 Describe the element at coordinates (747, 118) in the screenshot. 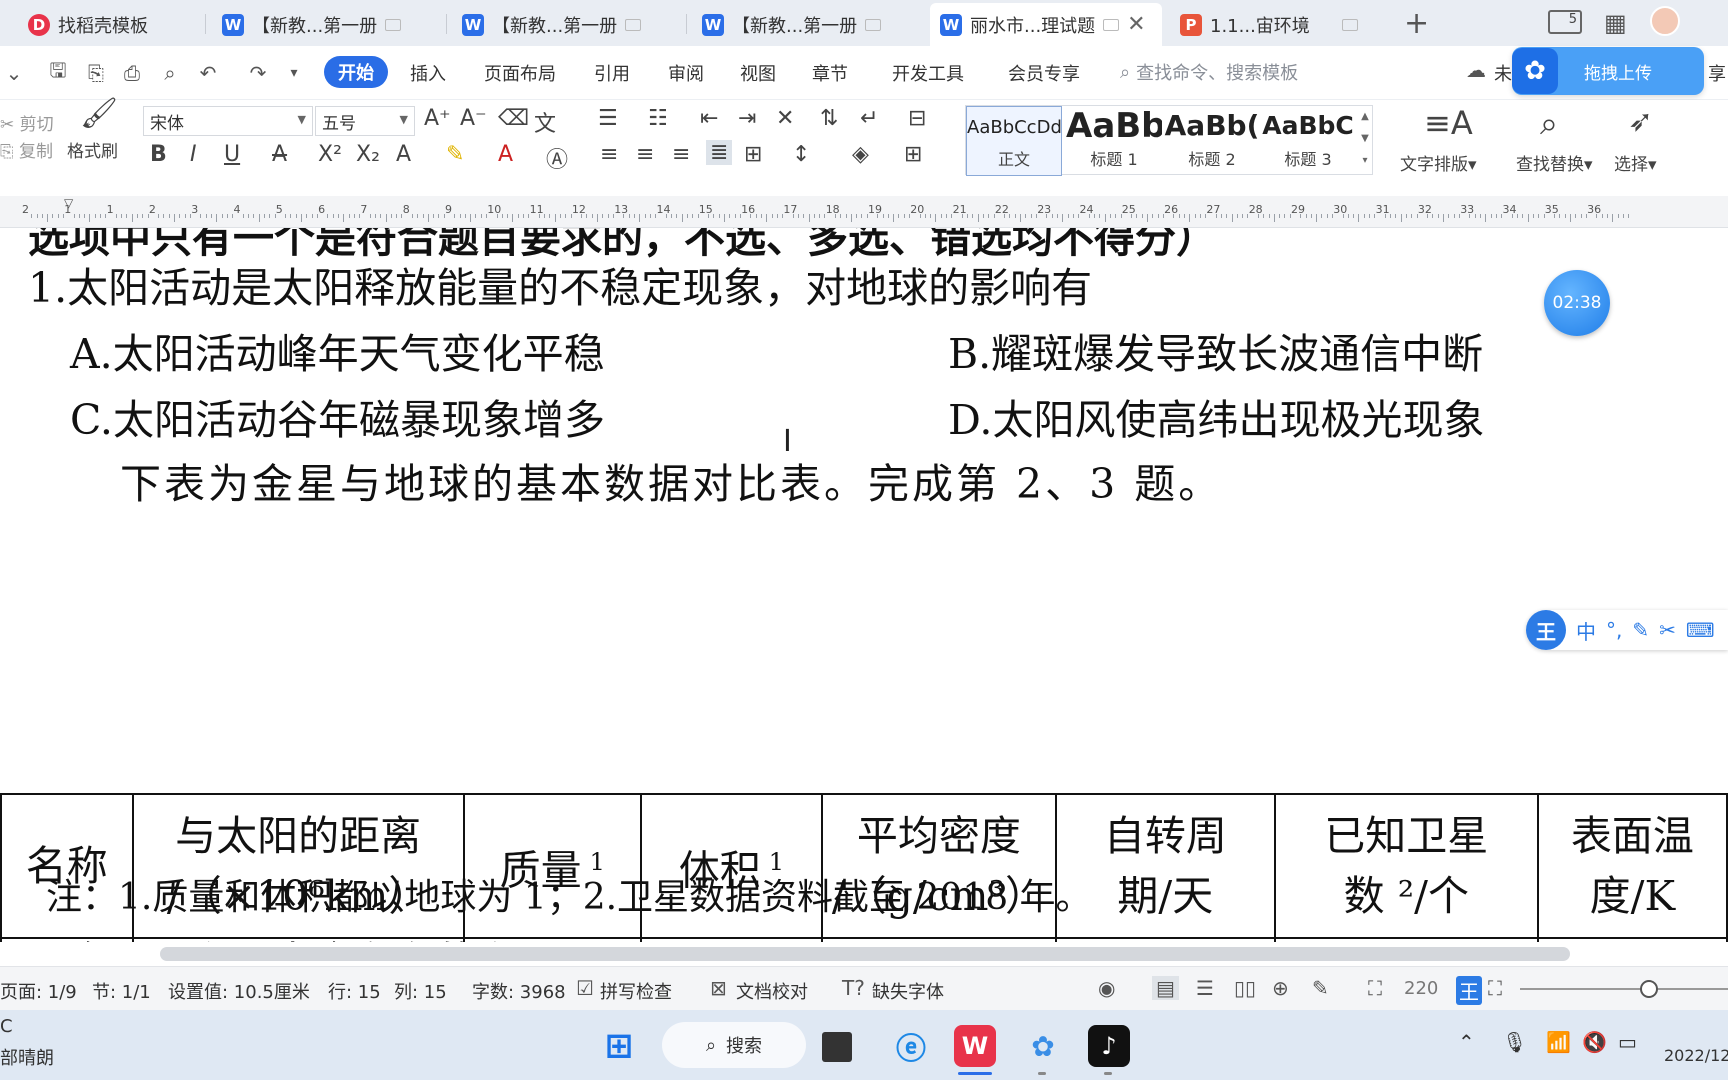

I see `increase-indent-icon: ⇥` at that location.